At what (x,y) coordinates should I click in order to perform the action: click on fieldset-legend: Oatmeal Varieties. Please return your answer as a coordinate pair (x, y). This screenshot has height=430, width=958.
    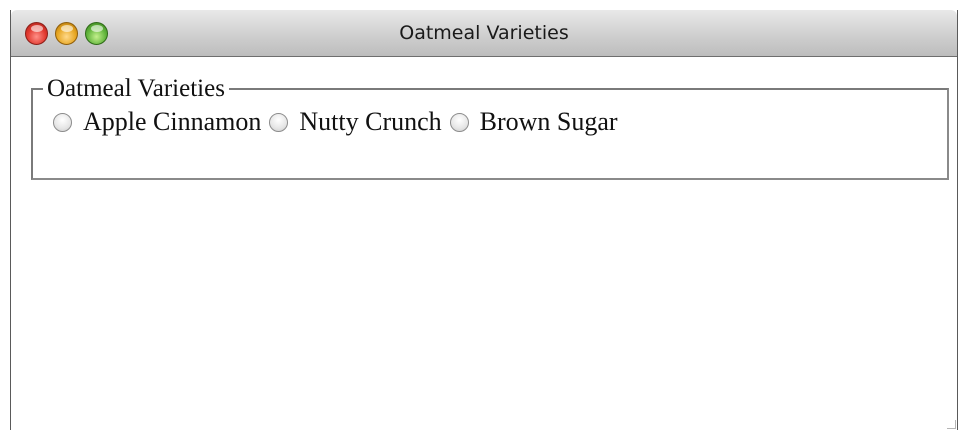
    Looking at the image, I should click on (136, 88).